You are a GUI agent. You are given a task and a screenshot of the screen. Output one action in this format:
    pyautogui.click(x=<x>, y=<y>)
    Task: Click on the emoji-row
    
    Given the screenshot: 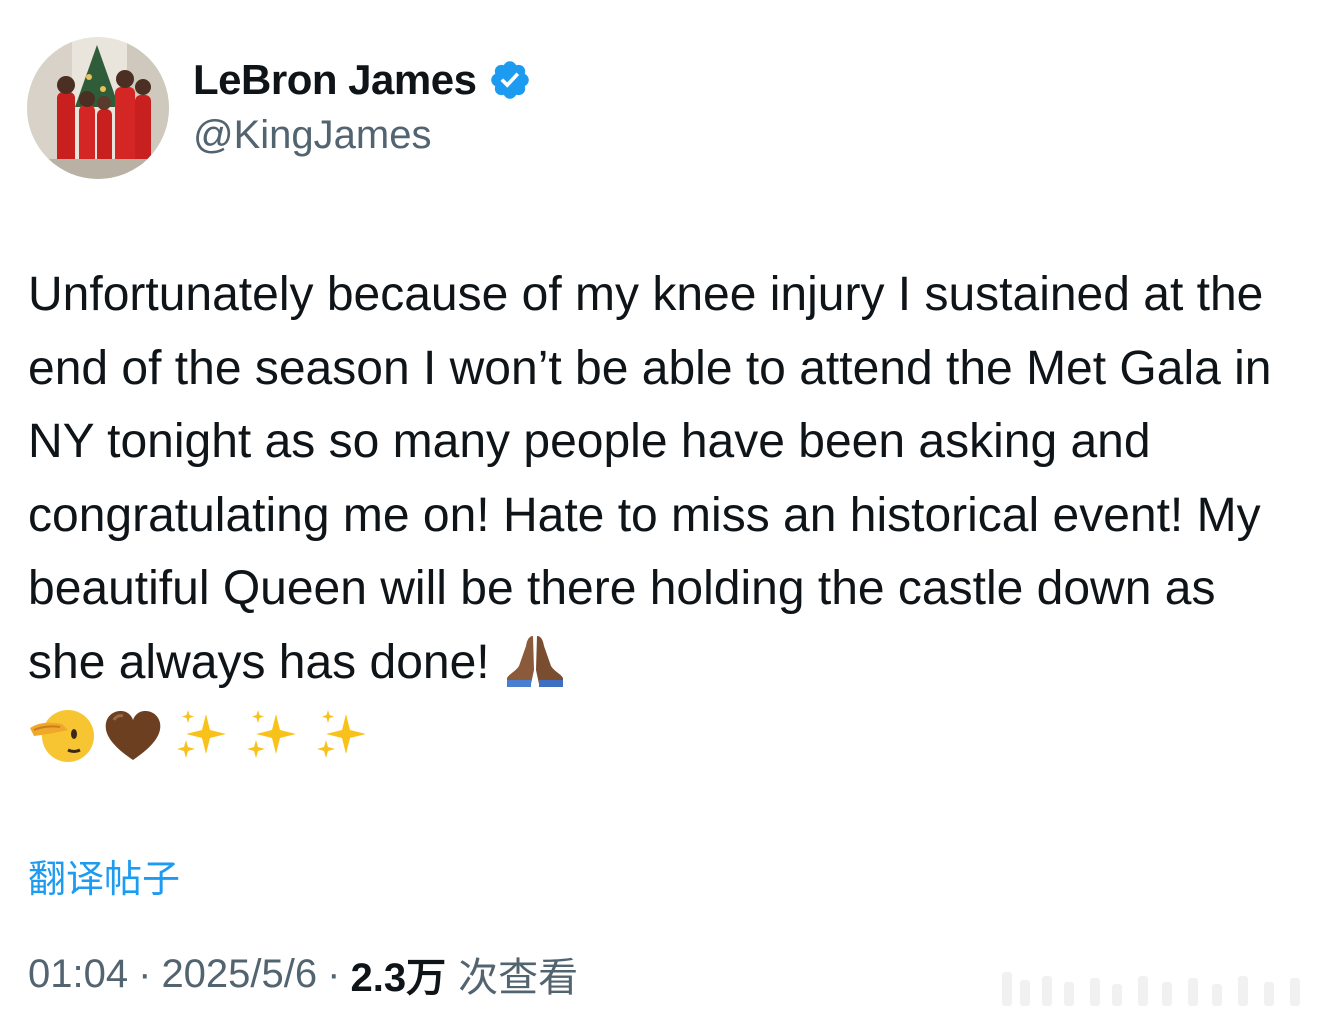 What is the action you would take?
    pyautogui.click(x=201, y=737)
    